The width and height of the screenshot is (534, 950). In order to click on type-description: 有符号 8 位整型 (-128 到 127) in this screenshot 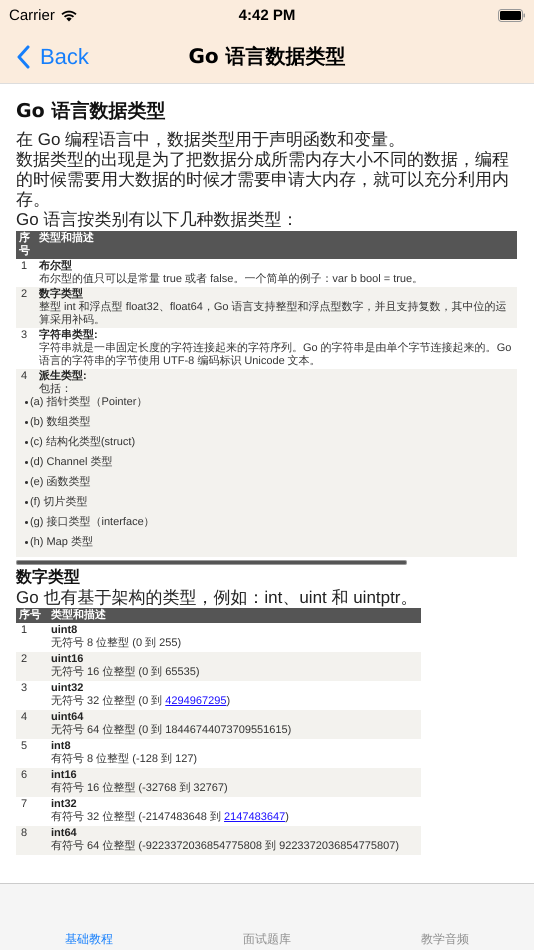, I will do `click(124, 759)`.